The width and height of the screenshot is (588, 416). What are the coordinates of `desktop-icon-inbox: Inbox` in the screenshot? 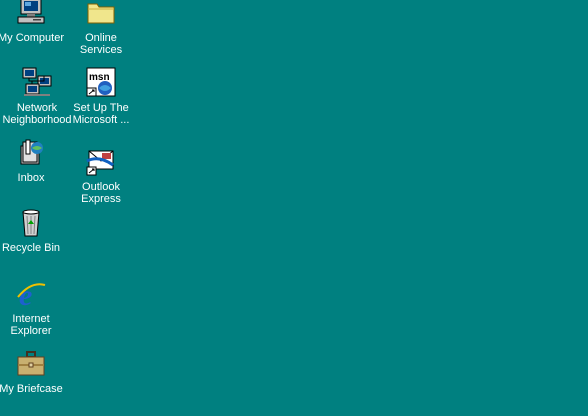 It's located at (33, 160).